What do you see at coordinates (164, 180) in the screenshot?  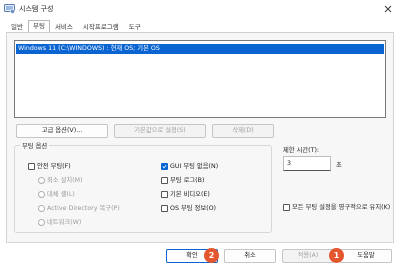 I see `boot-log-checkbox` at bounding box center [164, 180].